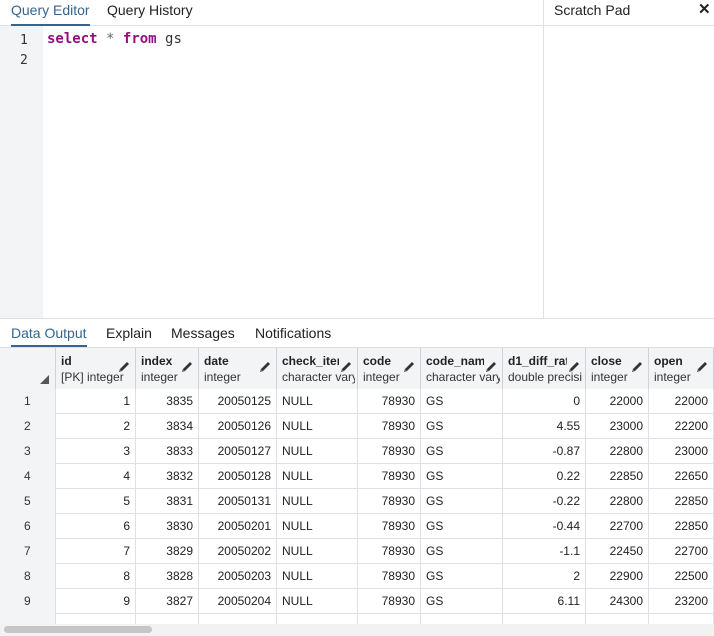 The height and width of the screenshot is (636, 714). I want to click on cell-date: 20050127, so click(238, 451).